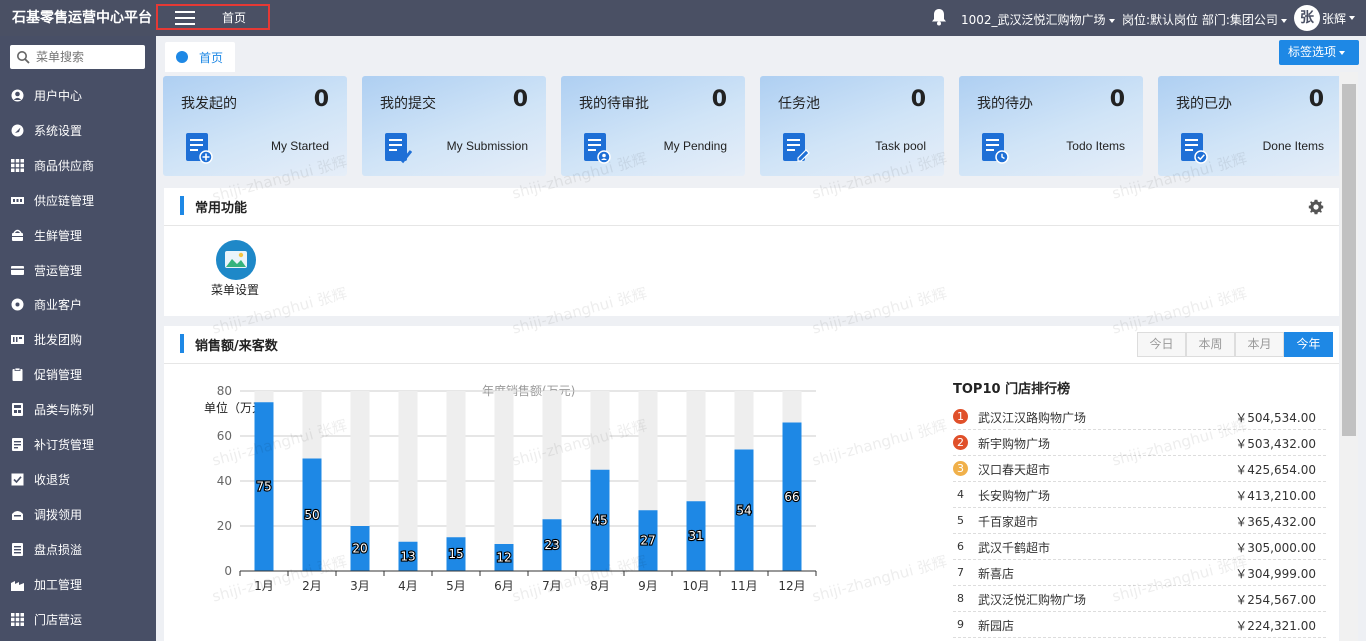  I want to click on ranking-value: ￥224,321.00, so click(1275, 626).